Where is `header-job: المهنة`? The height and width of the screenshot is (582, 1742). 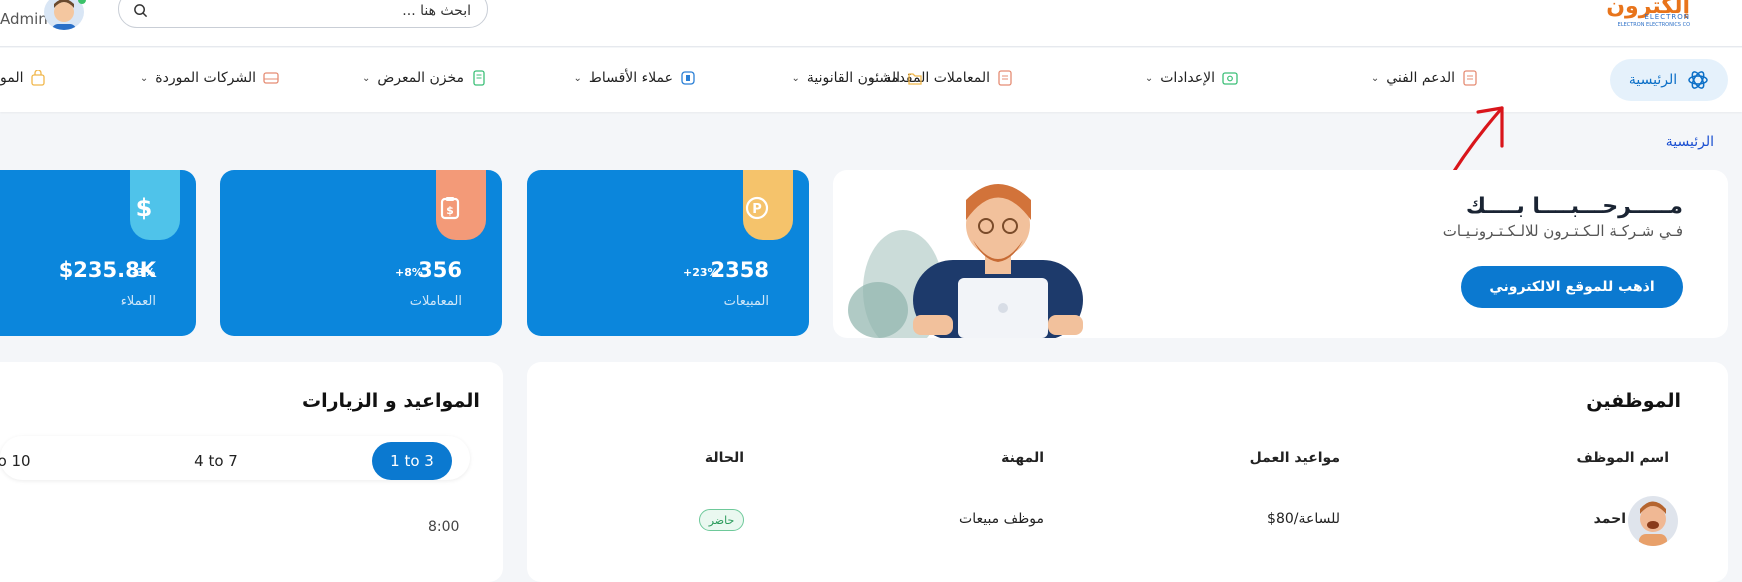 header-job: المهنة is located at coordinates (1022, 458).